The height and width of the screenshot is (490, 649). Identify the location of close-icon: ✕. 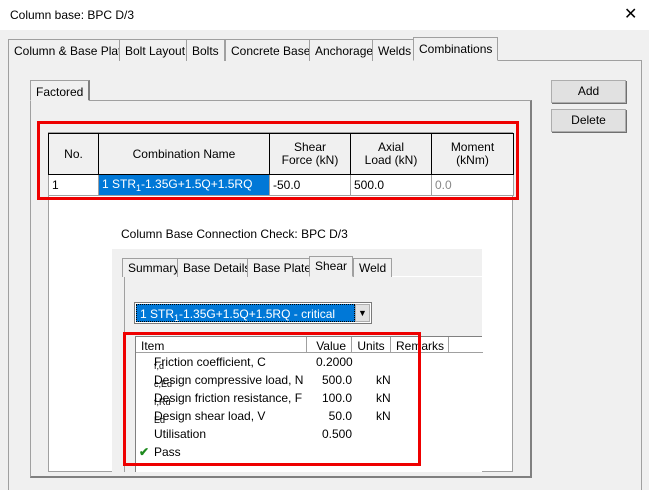
(630, 14).